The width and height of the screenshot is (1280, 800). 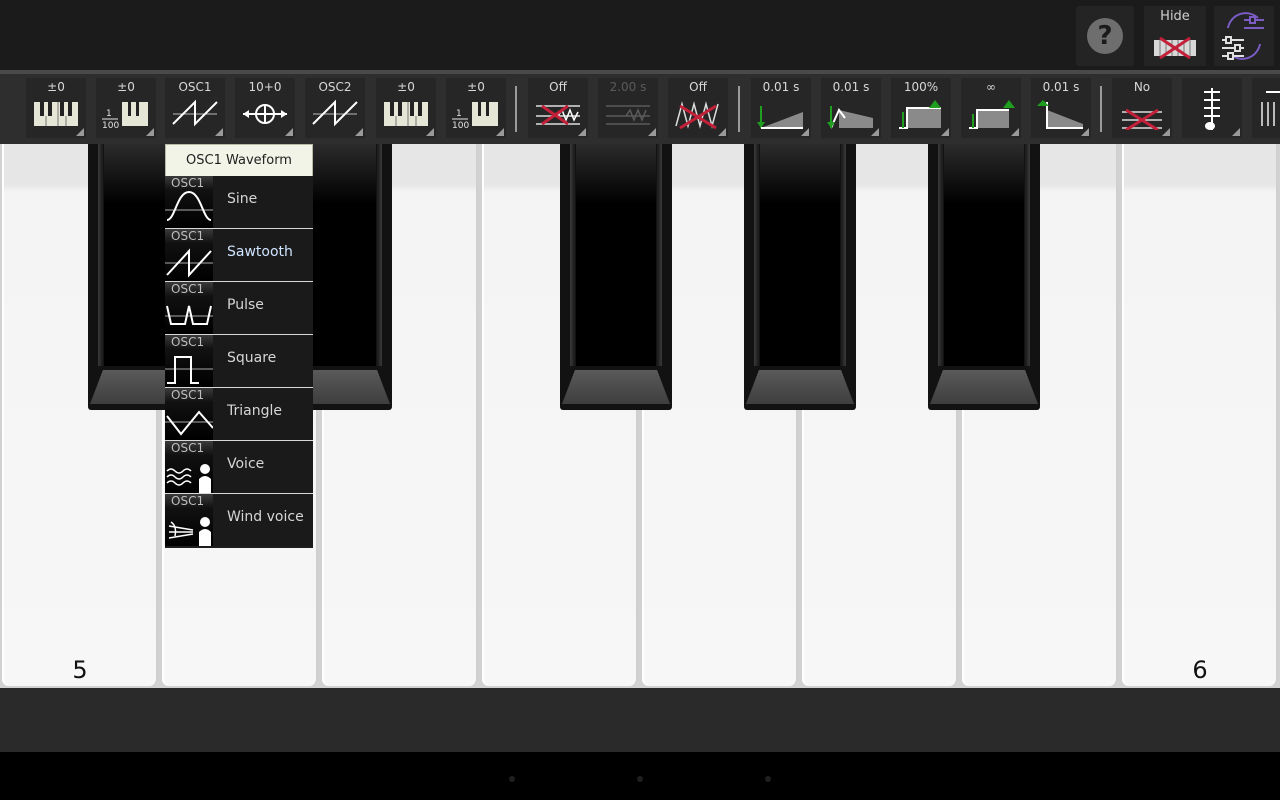 What do you see at coordinates (265, 517) in the screenshot?
I see `option-label: Wind voice` at bounding box center [265, 517].